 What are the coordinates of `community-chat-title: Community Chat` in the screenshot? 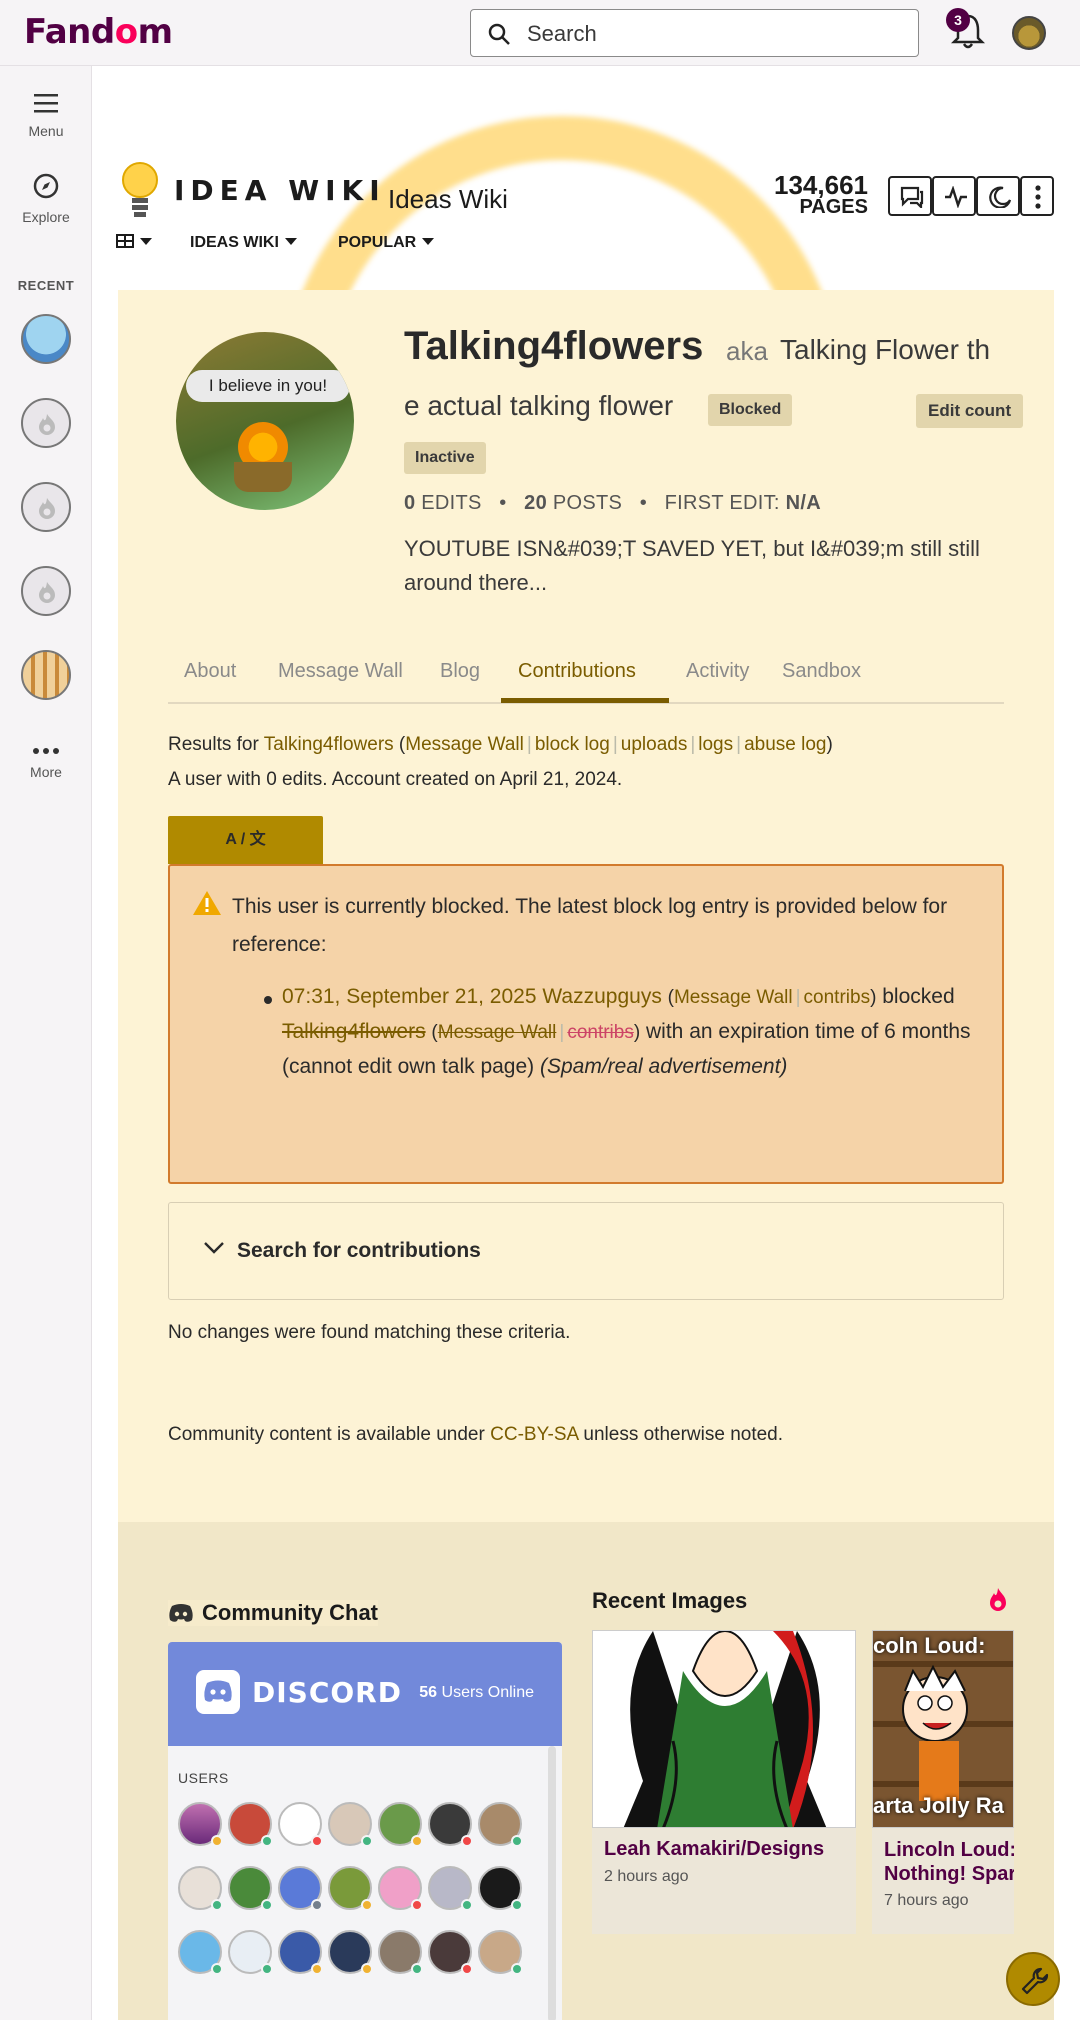 It's located at (273, 1613).